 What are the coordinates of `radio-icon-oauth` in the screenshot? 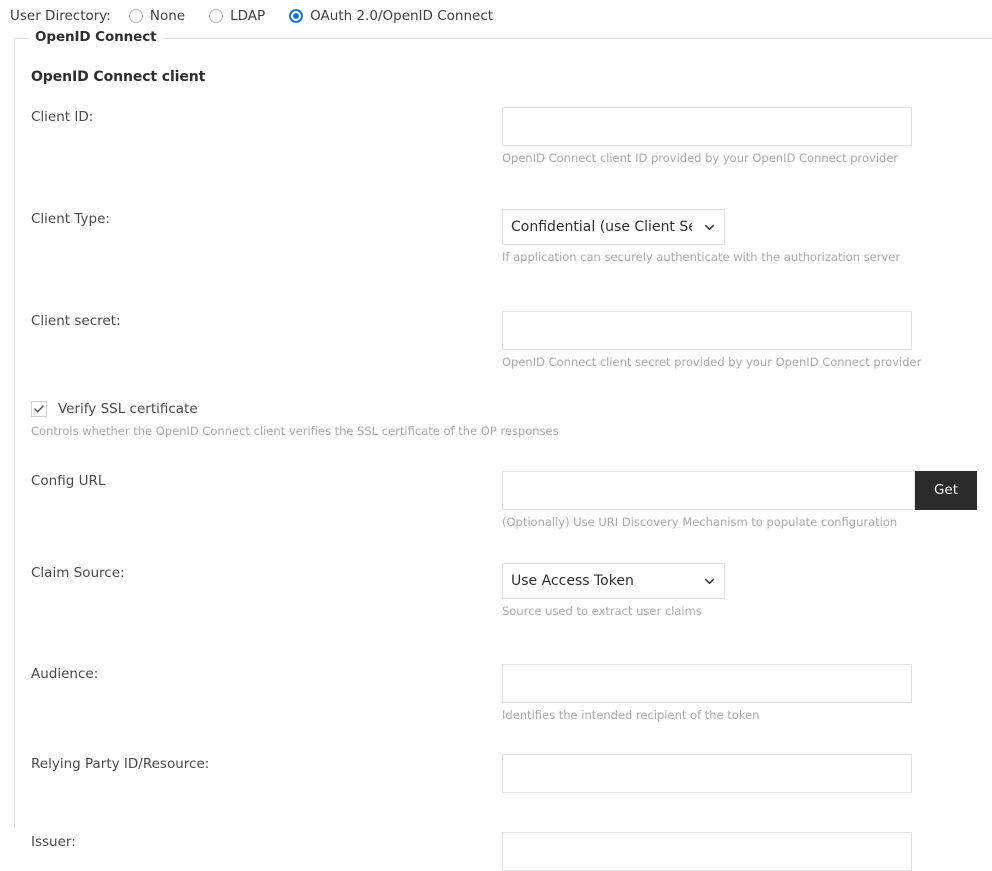 It's located at (296, 16).